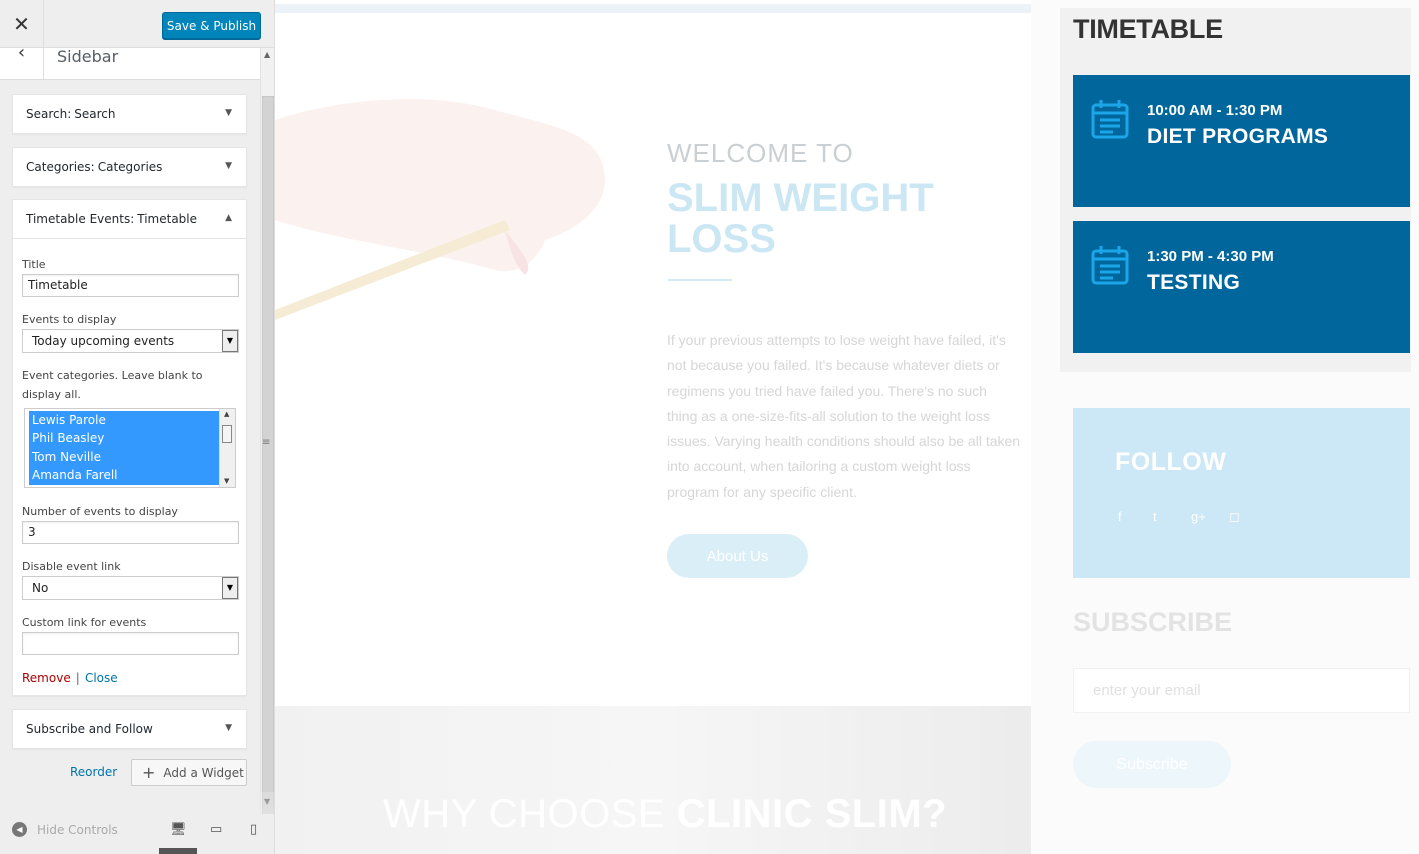 The height and width of the screenshot is (854, 1419). Describe the element at coordinates (130, 643) in the screenshot. I see `custom-link-input` at that location.